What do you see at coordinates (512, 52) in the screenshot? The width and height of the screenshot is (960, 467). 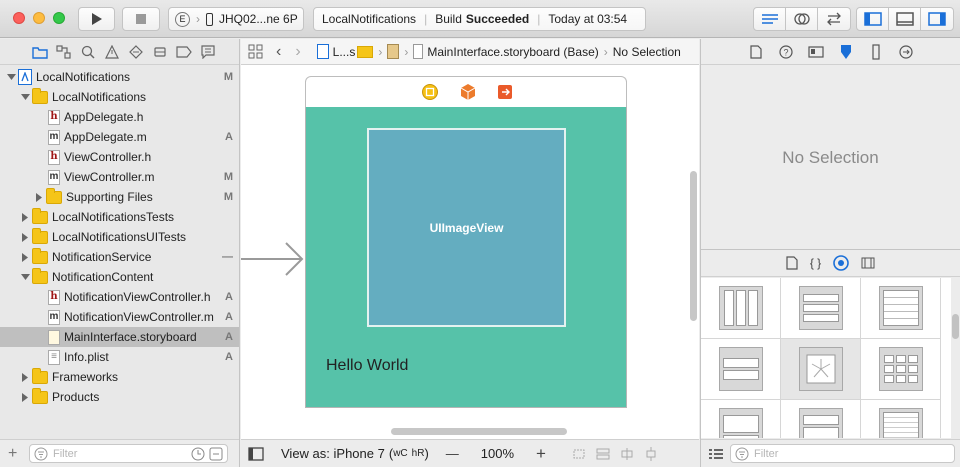 I see `breadcrumb-file: MainInterface.storyboard (Base)` at bounding box center [512, 52].